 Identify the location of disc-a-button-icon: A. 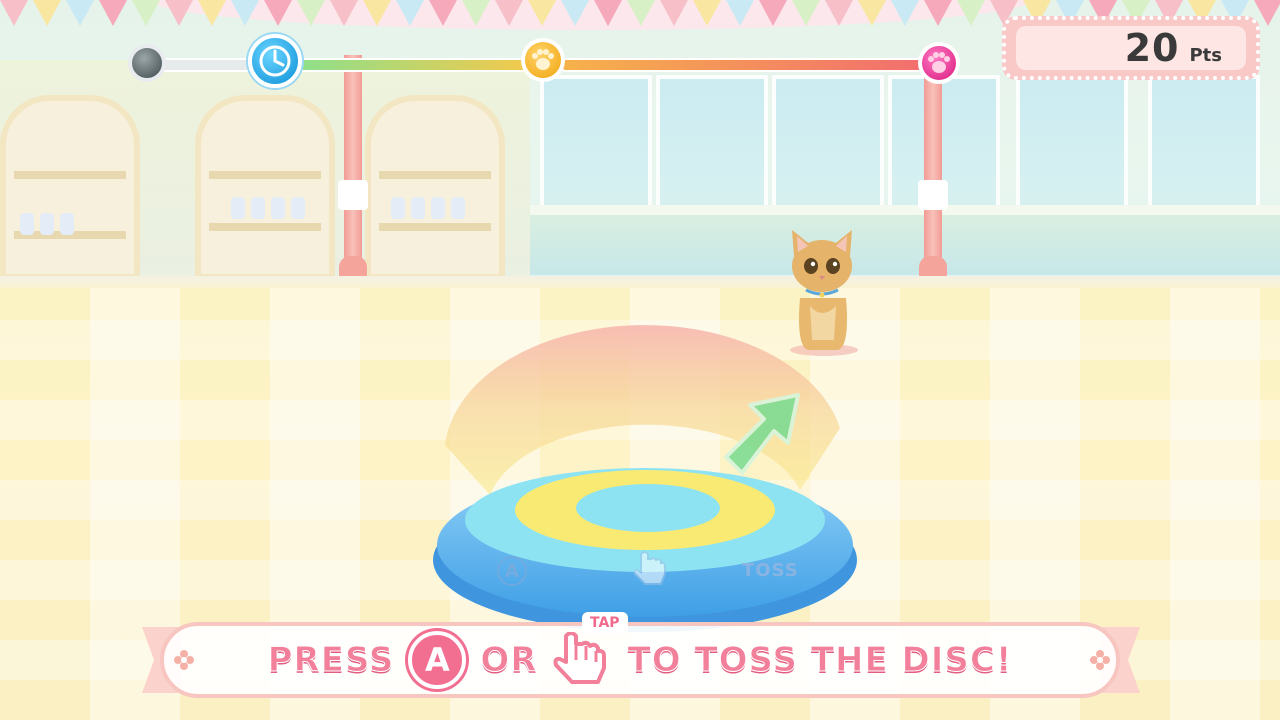
(512, 571).